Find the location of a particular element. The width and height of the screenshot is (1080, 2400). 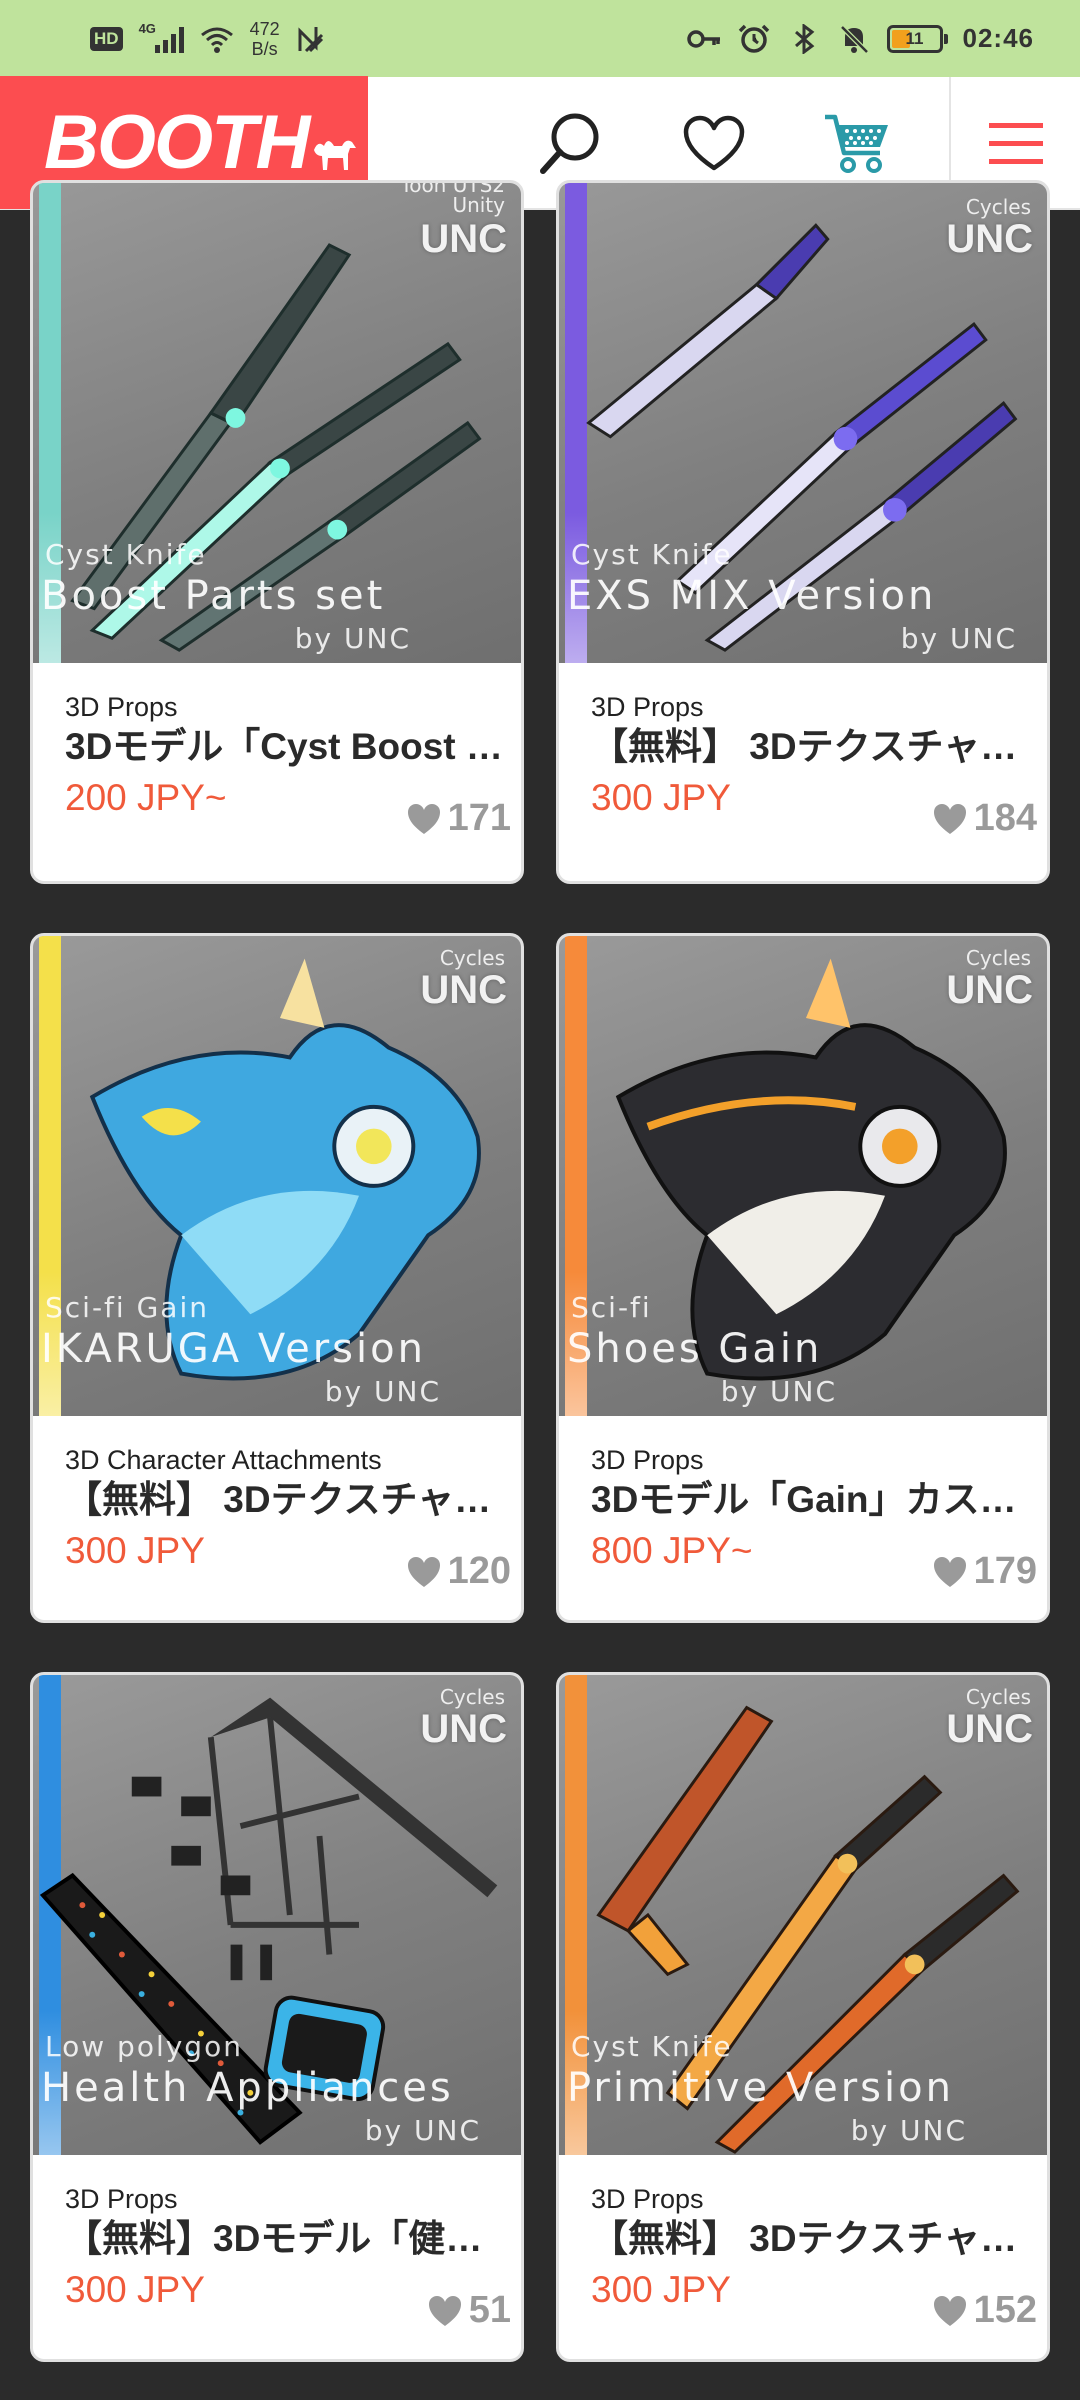

cart-icon is located at coordinates (856, 143).